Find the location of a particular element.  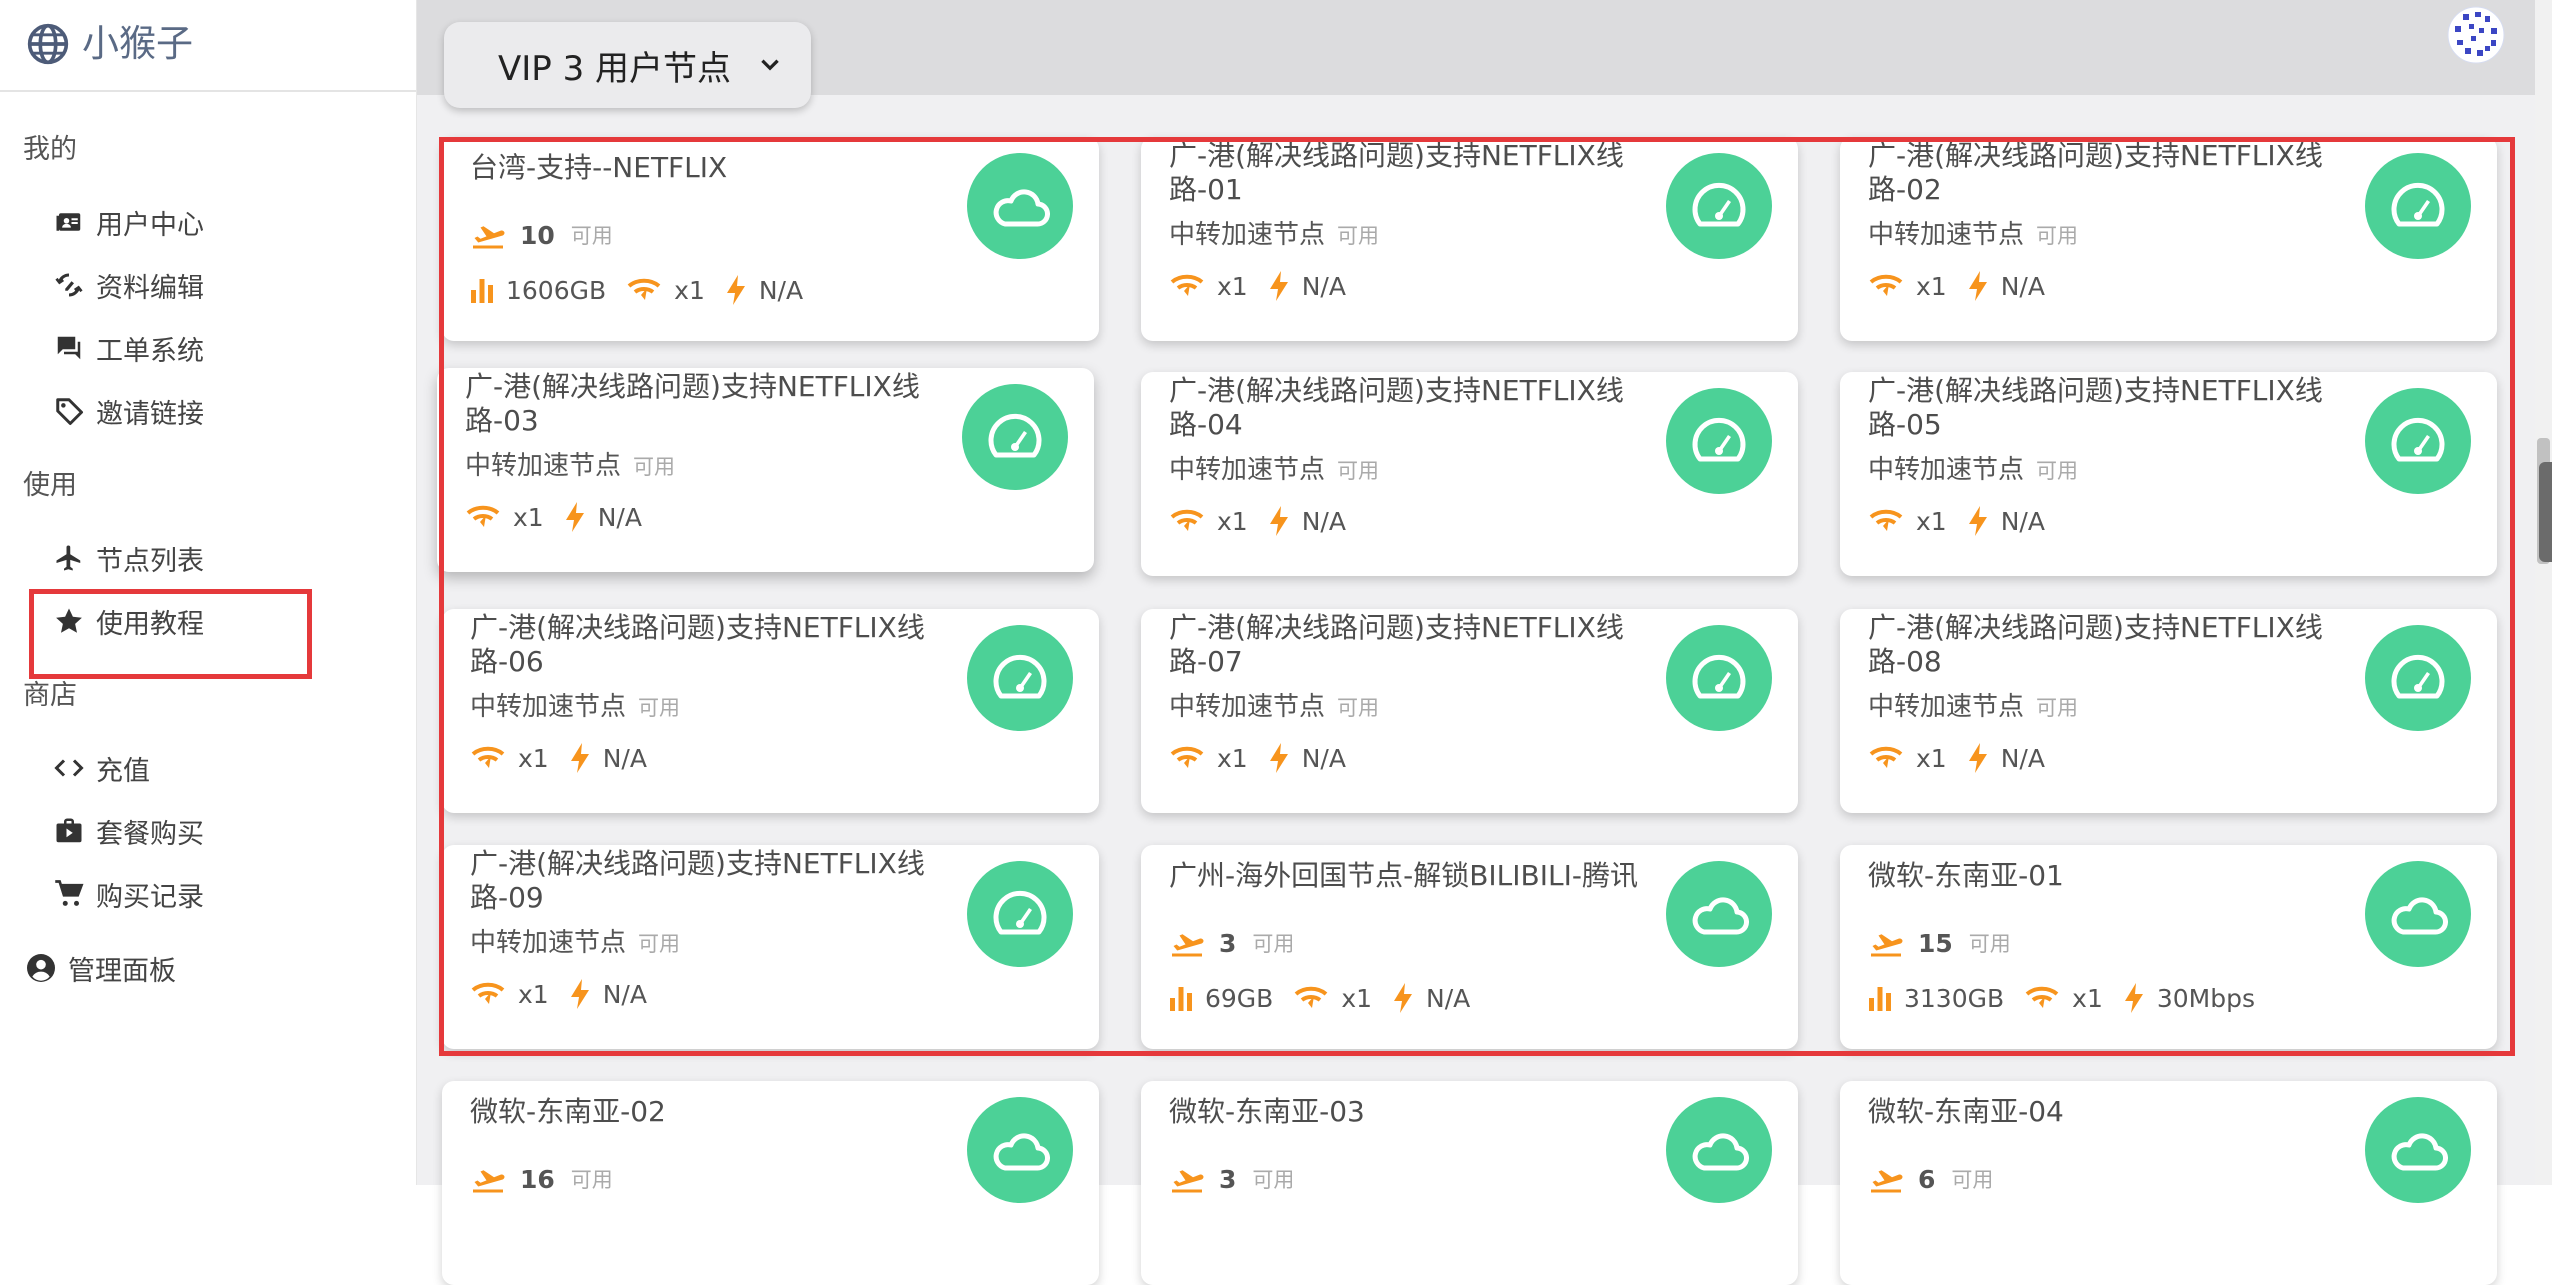

sidebar-item-user-center: 用户中心 is located at coordinates (128, 222).